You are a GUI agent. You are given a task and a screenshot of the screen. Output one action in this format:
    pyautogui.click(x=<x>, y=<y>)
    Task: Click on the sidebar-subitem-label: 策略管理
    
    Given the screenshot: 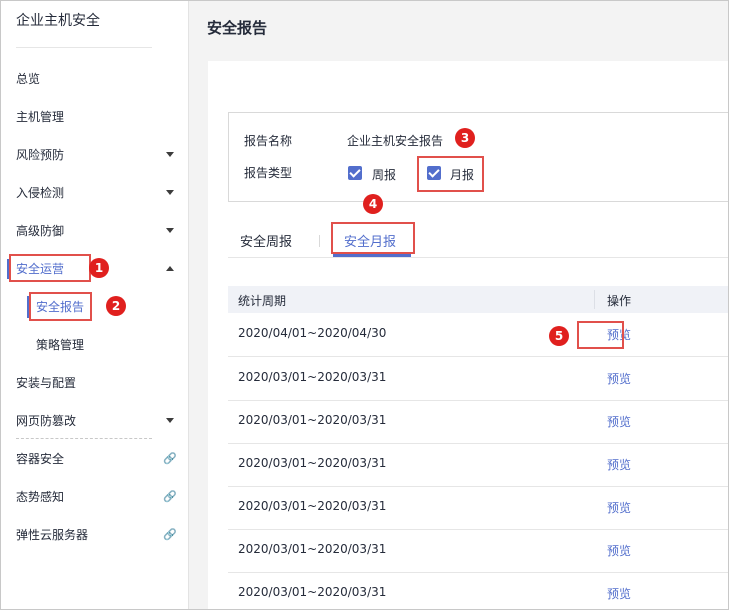 What is the action you would take?
    pyautogui.click(x=60, y=345)
    